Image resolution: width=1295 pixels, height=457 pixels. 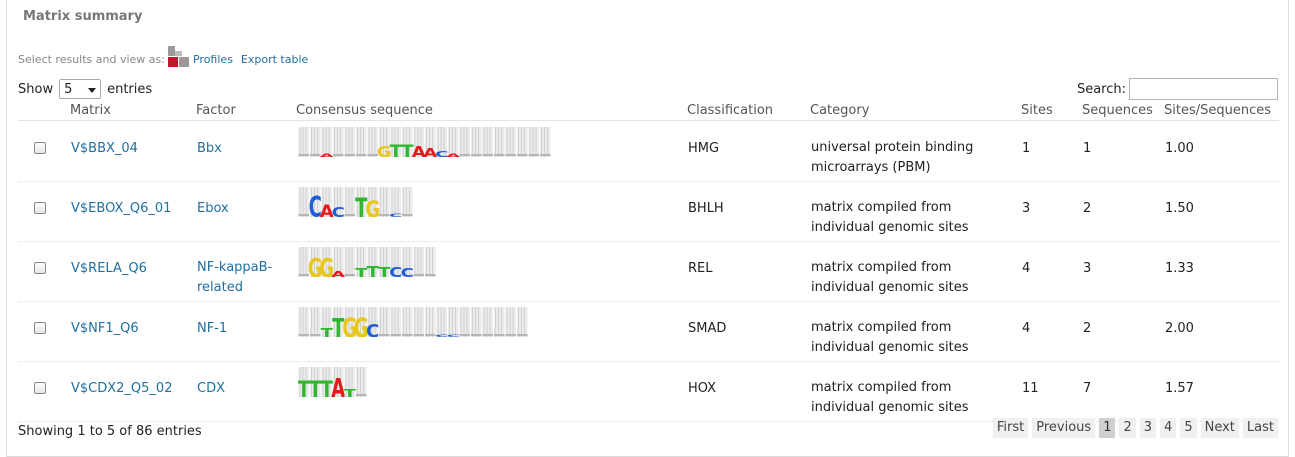 What do you see at coordinates (1179, 148) in the screenshot?
I see `sites-per-sequence-cell: 1.00` at bounding box center [1179, 148].